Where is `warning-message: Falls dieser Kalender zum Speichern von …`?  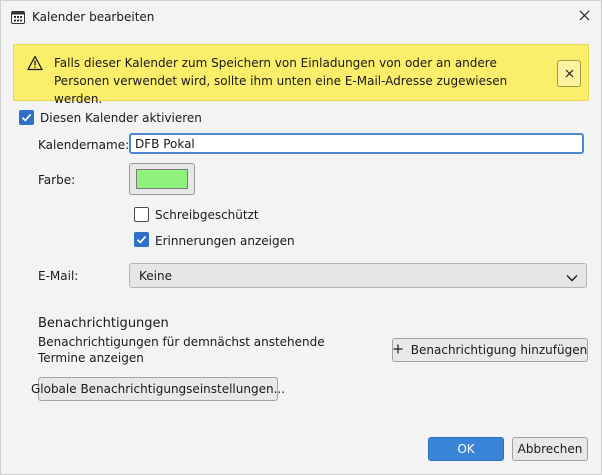 warning-message: Falls dieser Kalender zum Speichern von … is located at coordinates (281, 81).